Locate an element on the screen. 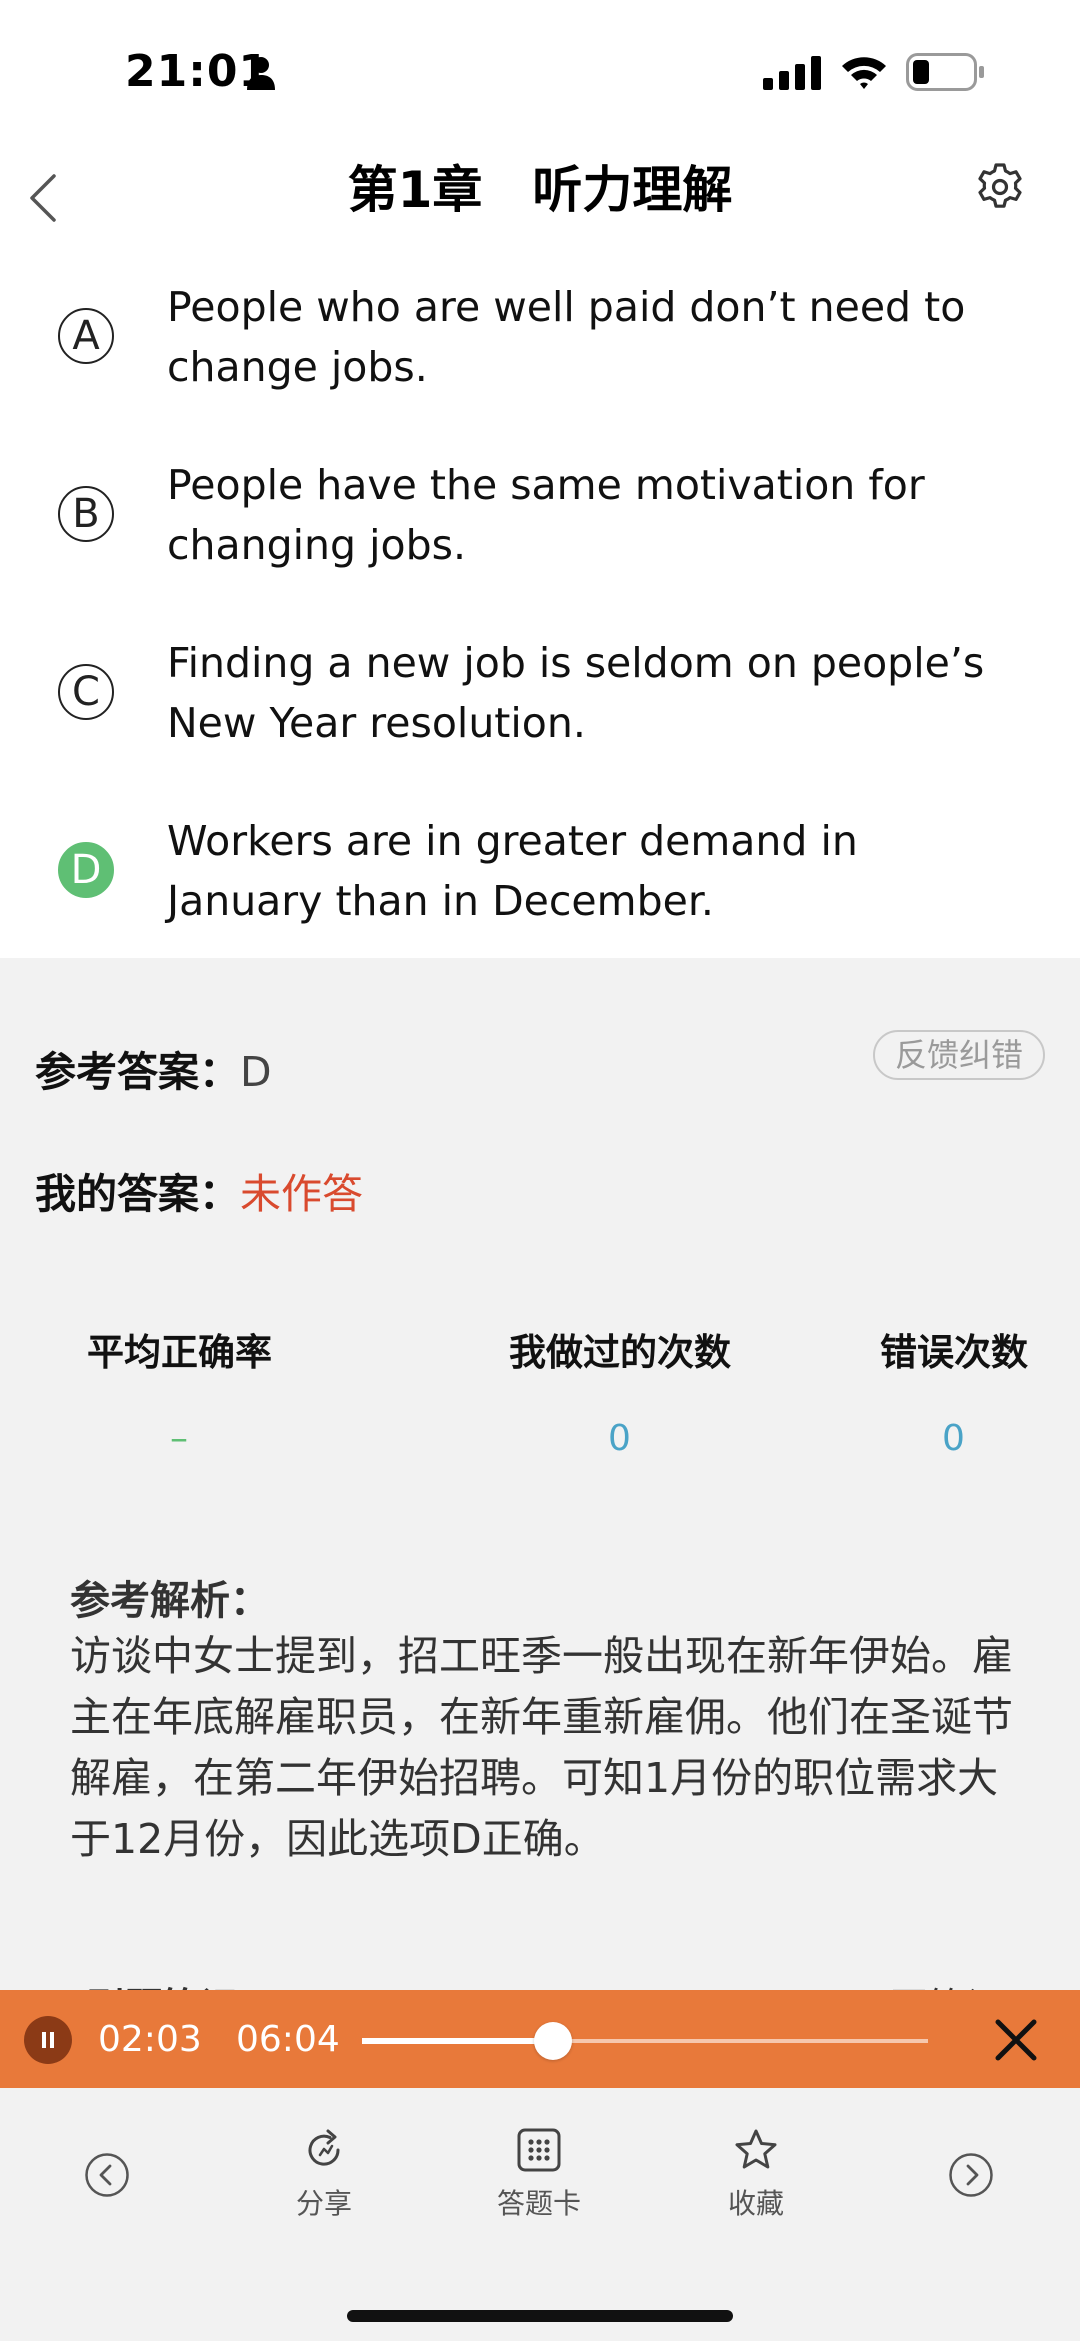 The width and height of the screenshot is (1080, 2341). page-title: 第1章 听力理解 is located at coordinates (540, 190).